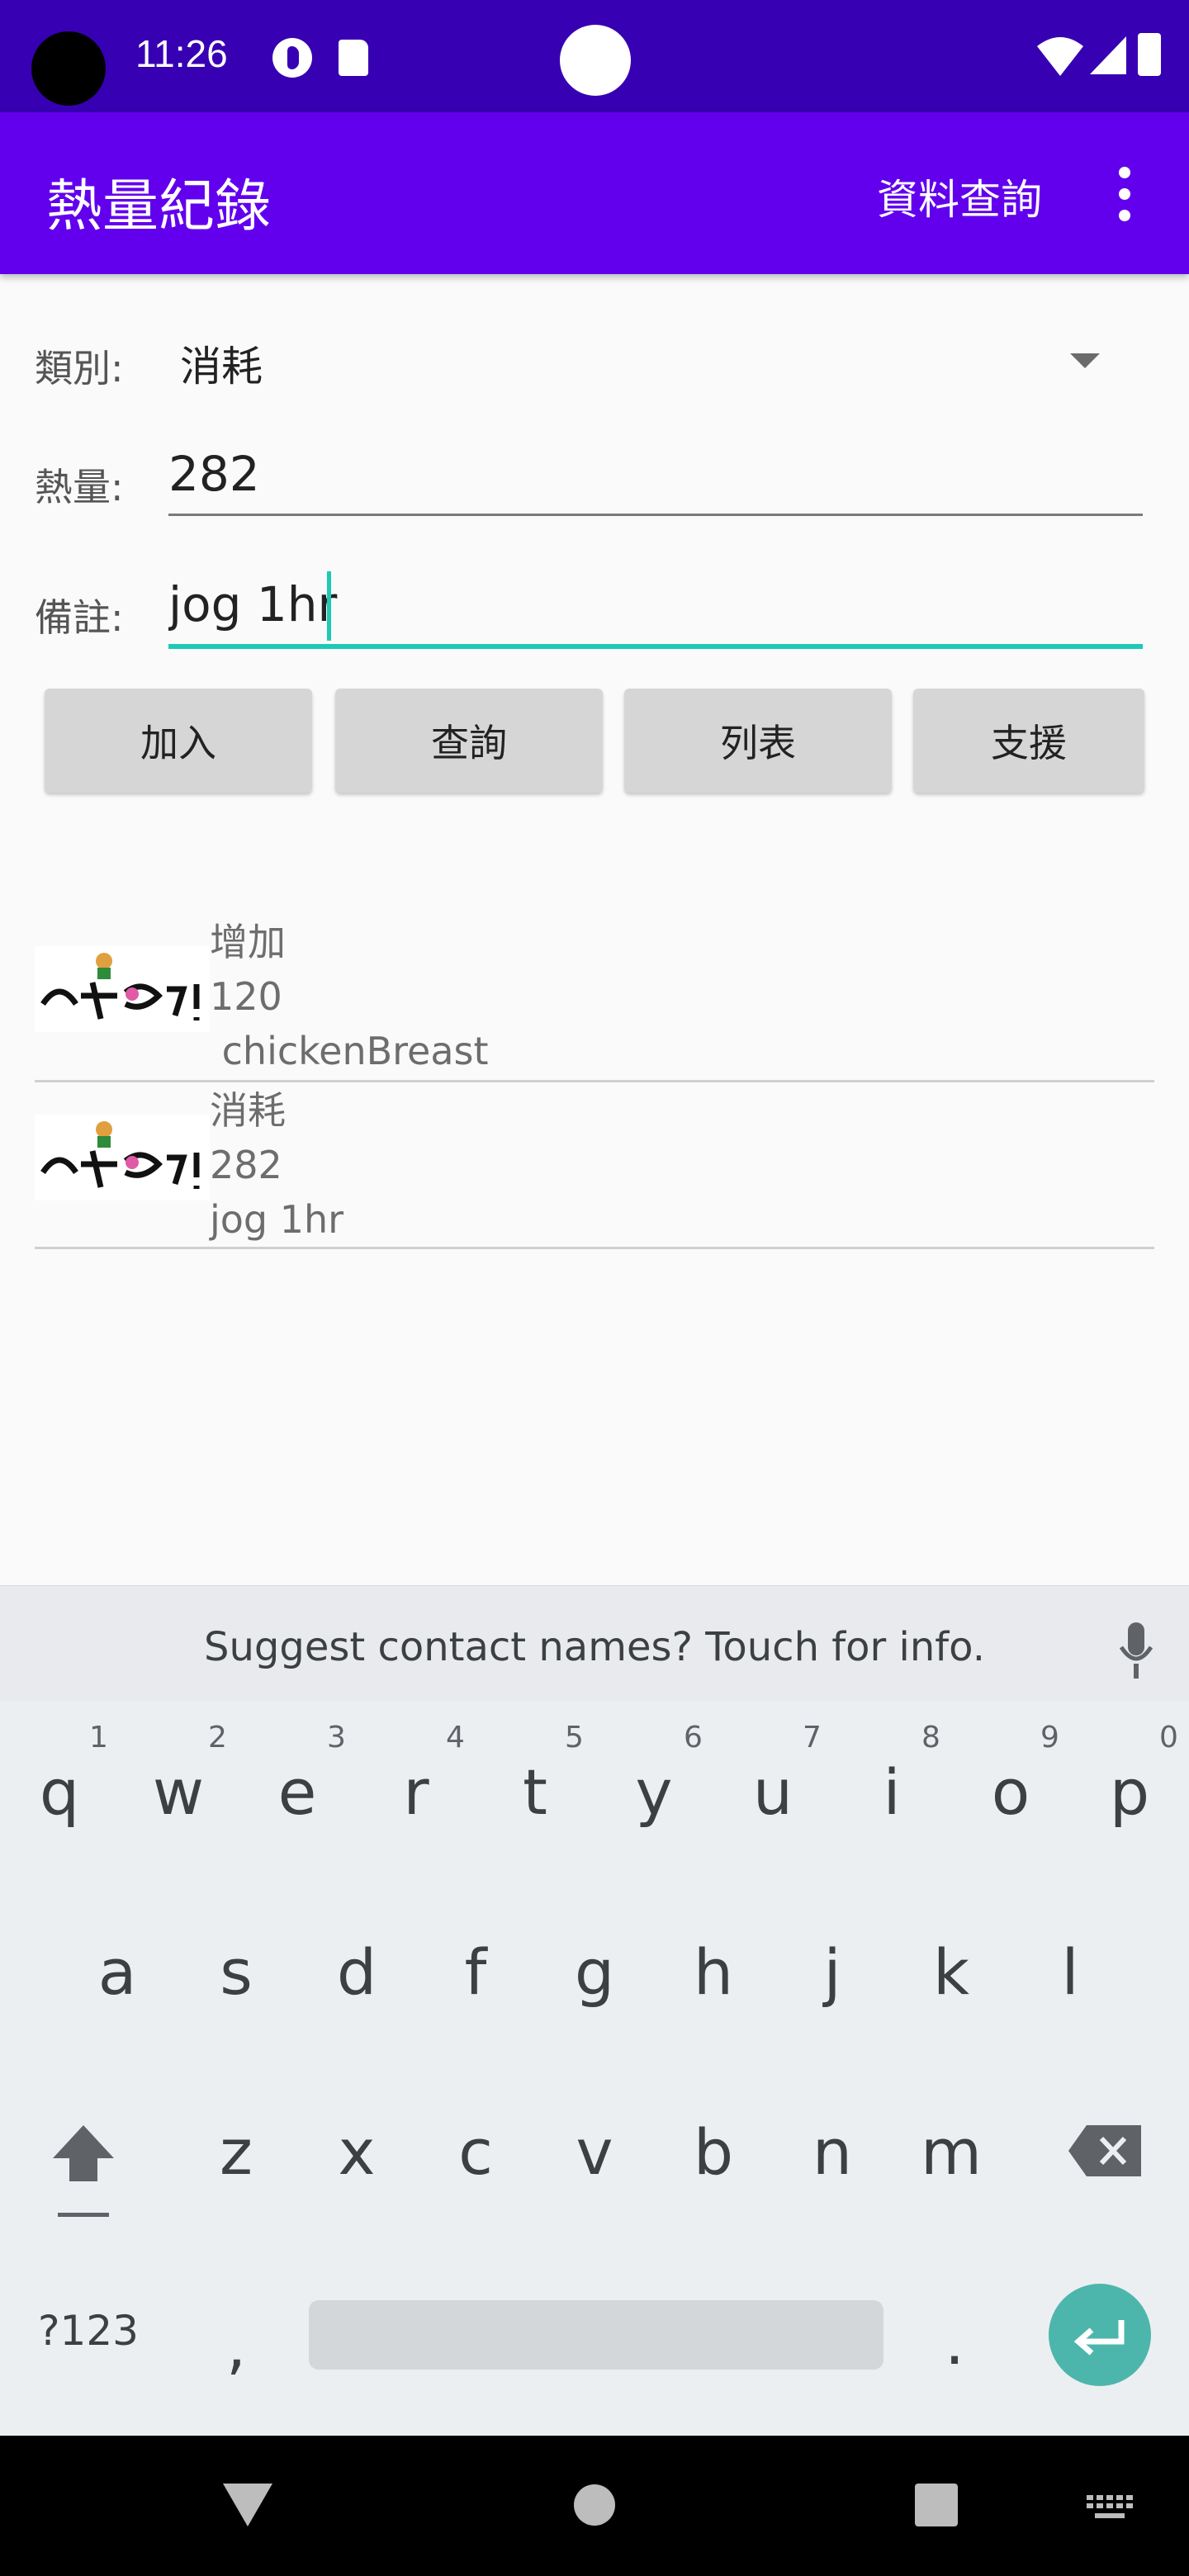 The image size is (1189, 2576). I want to click on record-type: 增加, so click(248, 942).